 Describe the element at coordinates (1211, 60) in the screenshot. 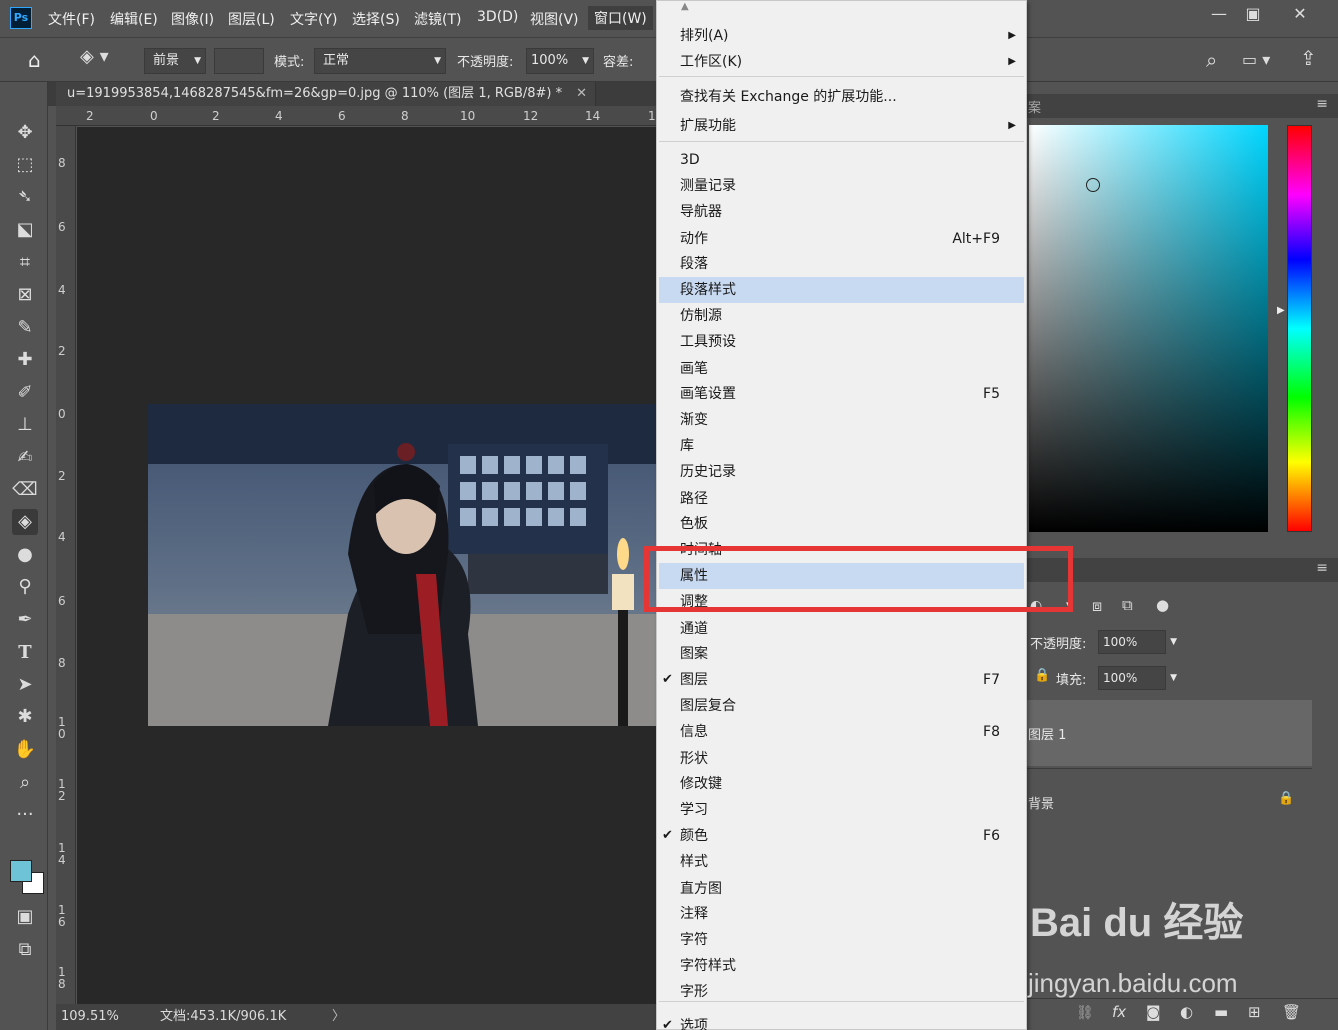

I see `search-icon: ⌕` at that location.